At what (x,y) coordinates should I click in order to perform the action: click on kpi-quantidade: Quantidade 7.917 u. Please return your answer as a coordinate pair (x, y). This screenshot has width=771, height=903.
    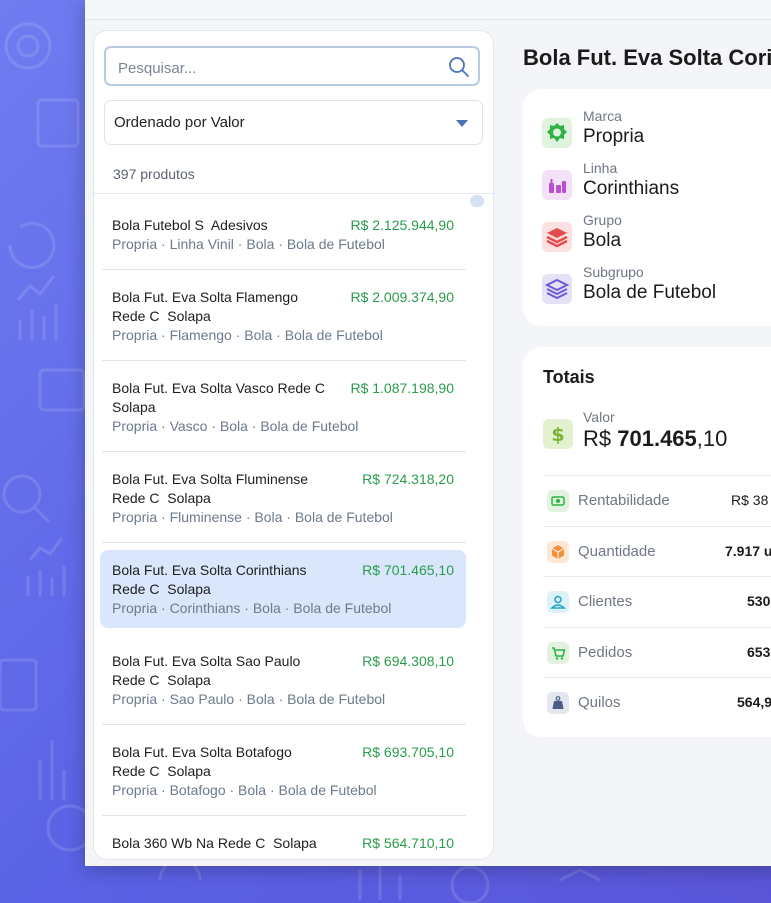
    Looking at the image, I should click on (657, 551).